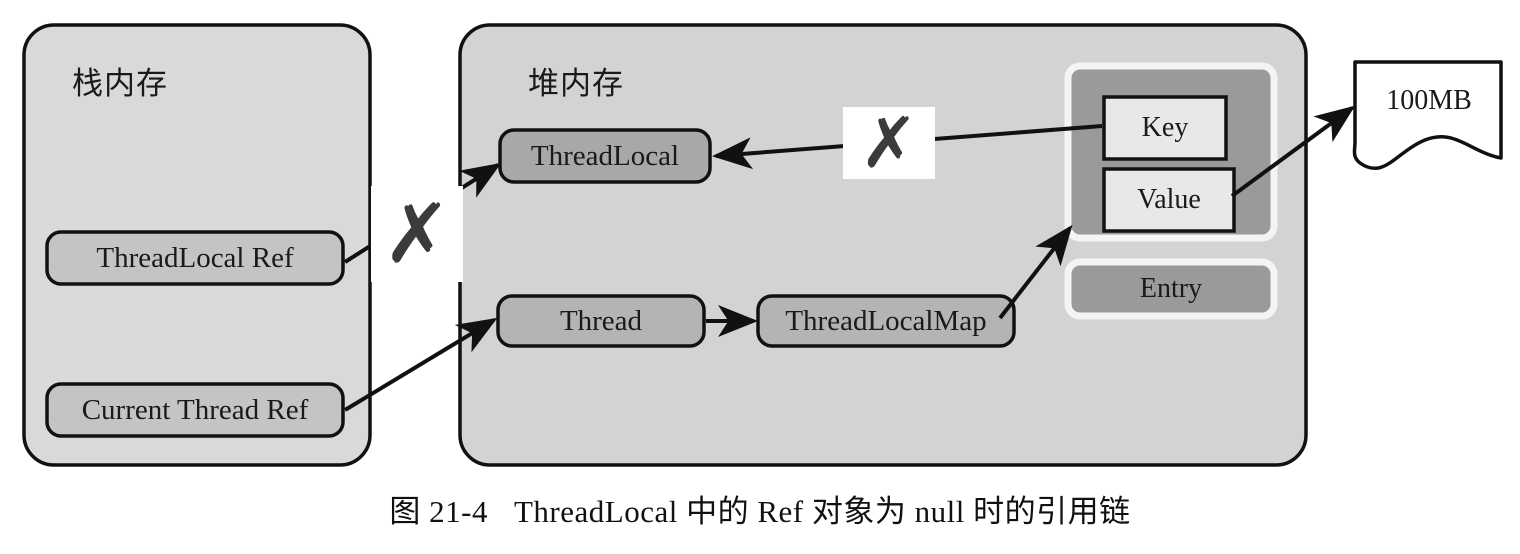 This screenshot has height=554, width=1520. Describe the element at coordinates (195, 258) in the screenshot. I see `node-threadlocal-ref` at that location.